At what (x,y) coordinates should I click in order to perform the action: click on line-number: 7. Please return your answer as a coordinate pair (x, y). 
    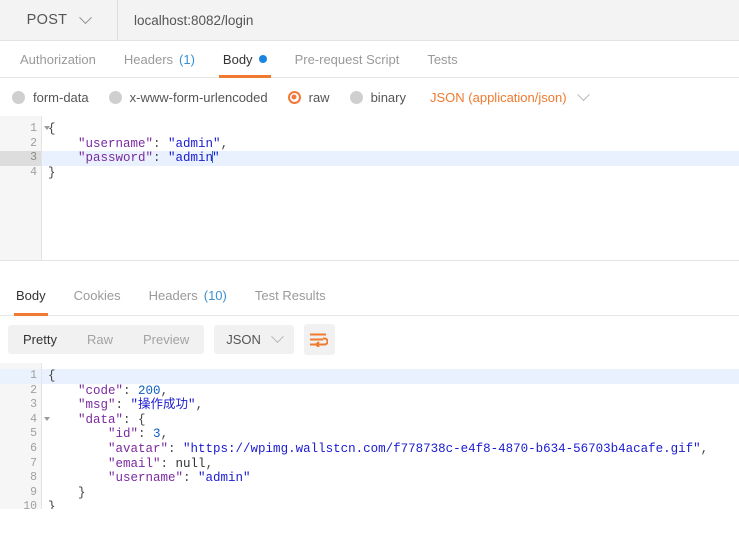
    Looking at the image, I should click on (33, 463).